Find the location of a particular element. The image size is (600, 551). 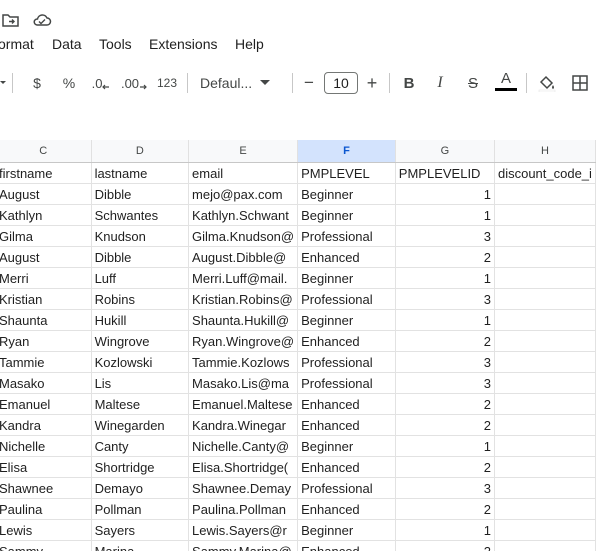

header-cell: PMPLEVELID is located at coordinates (445, 173).